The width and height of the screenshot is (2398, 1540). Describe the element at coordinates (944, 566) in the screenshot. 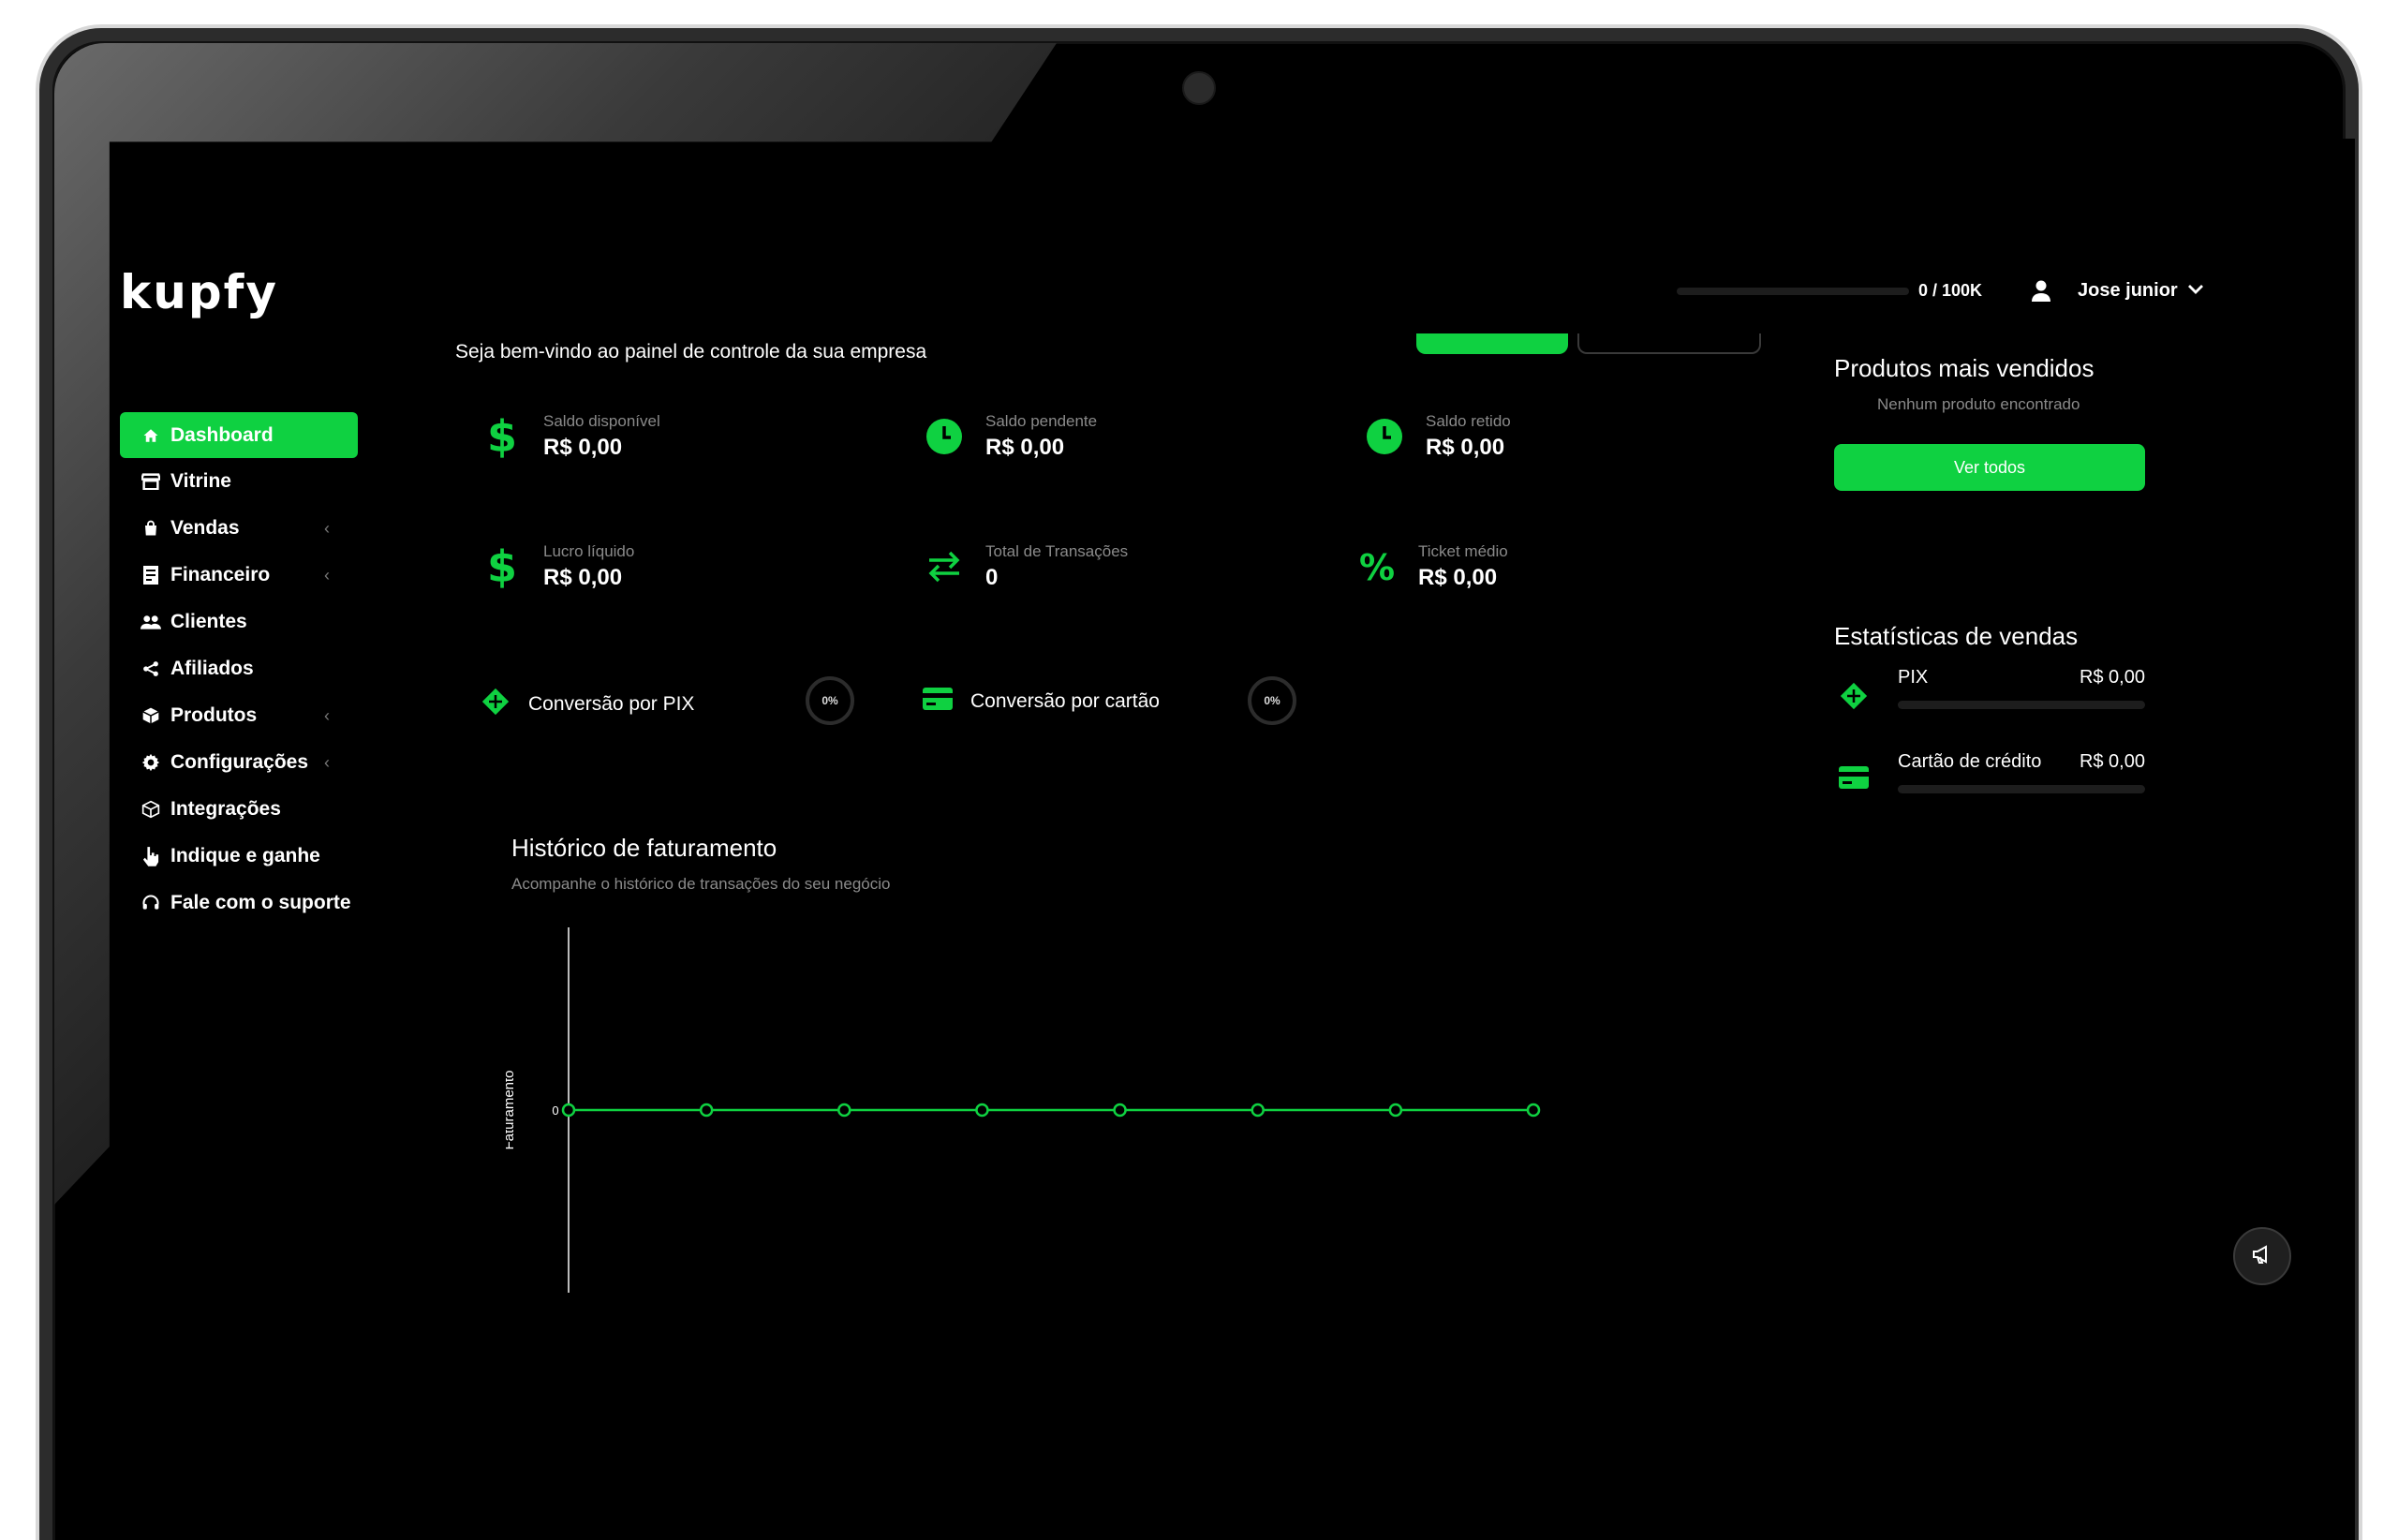

I see `transfer-icon` at that location.